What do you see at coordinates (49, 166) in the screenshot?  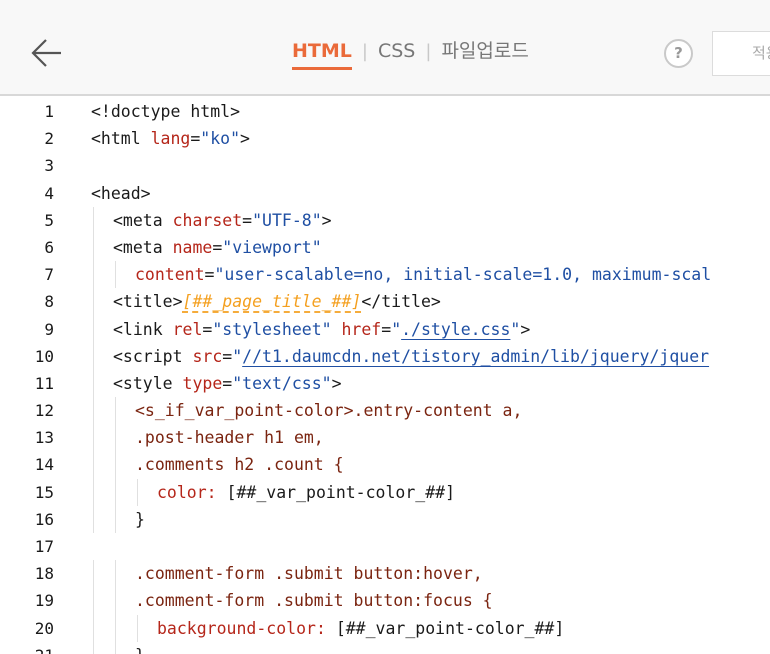 I see `line-number: 3` at bounding box center [49, 166].